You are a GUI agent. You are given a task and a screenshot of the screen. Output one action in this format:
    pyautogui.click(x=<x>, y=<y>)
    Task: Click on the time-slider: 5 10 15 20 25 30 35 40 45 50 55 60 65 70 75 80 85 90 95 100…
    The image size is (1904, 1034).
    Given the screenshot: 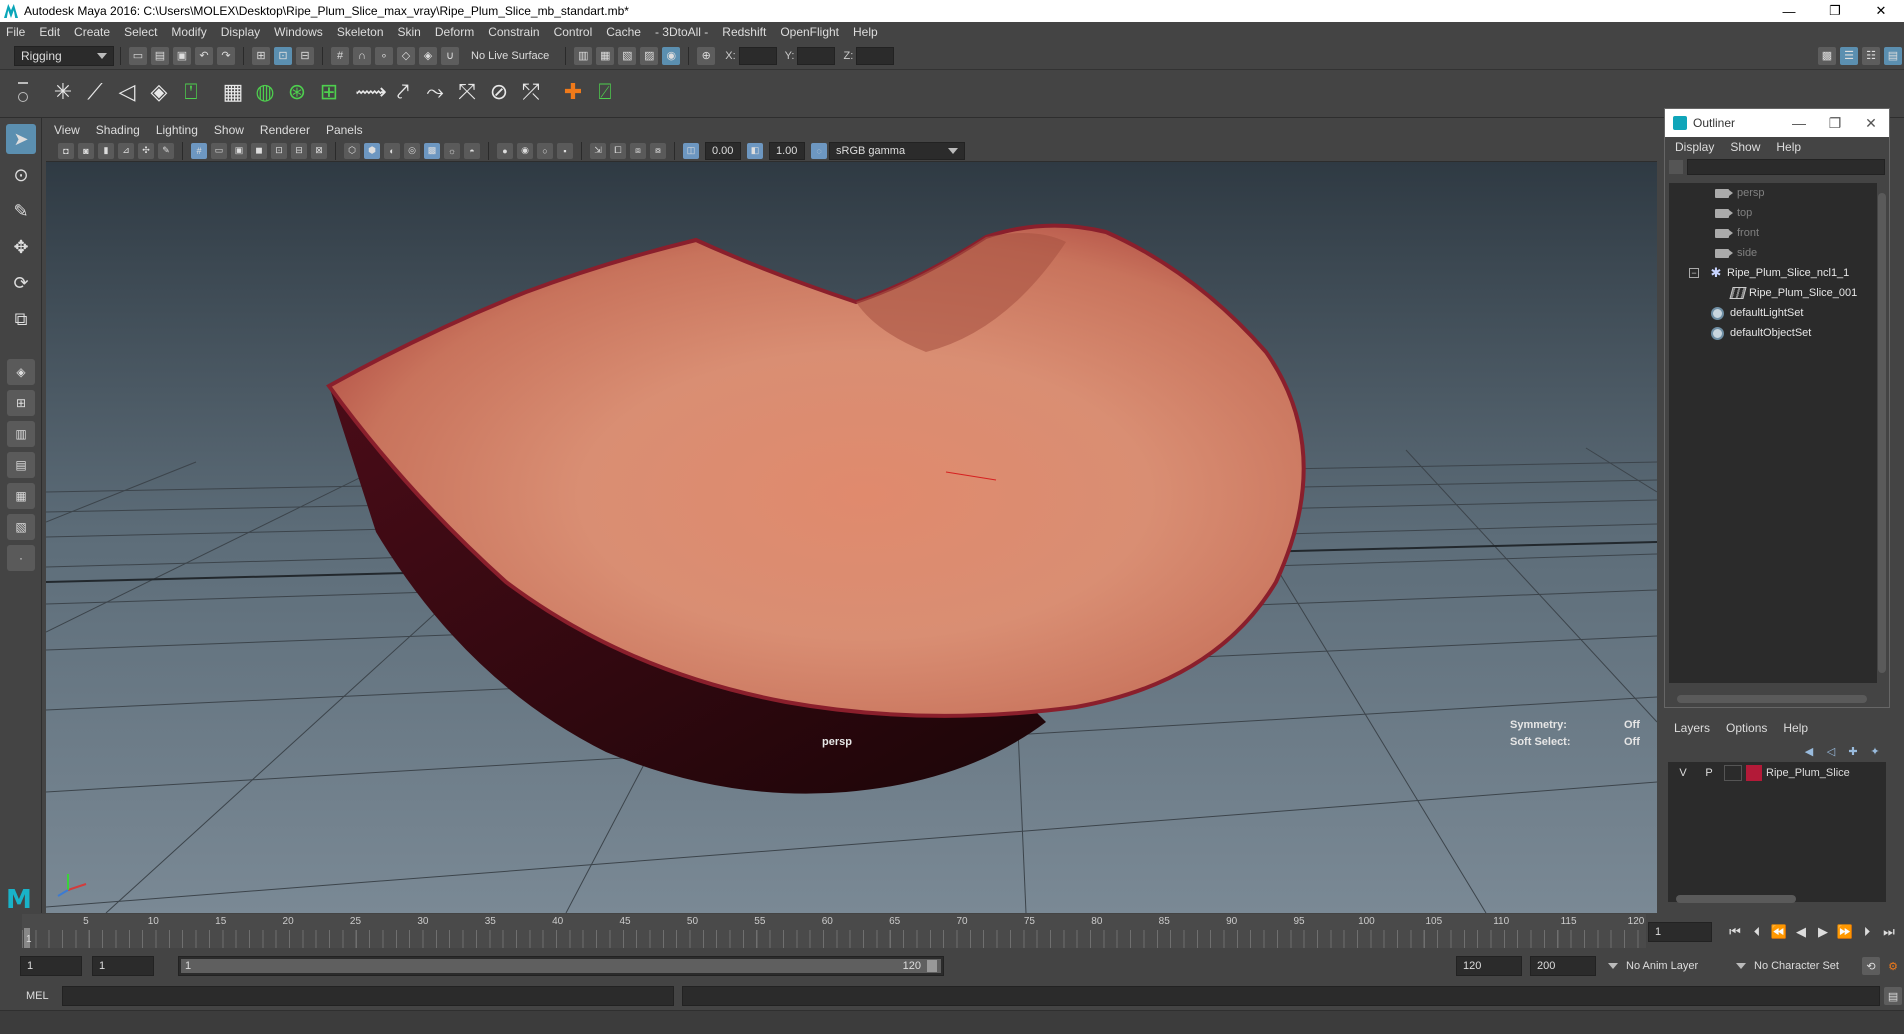 What is the action you would take?
    pyautogui.click(x=834, y=931)
    